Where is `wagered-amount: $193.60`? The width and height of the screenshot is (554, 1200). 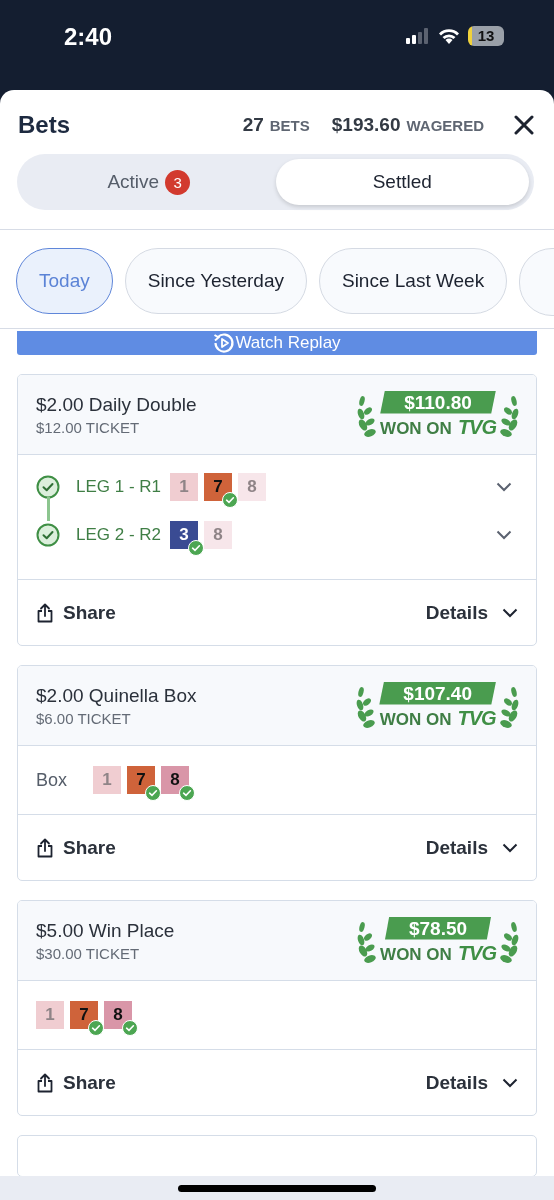 wagered-amount: $193.60 is located at coordinates (366, 125).